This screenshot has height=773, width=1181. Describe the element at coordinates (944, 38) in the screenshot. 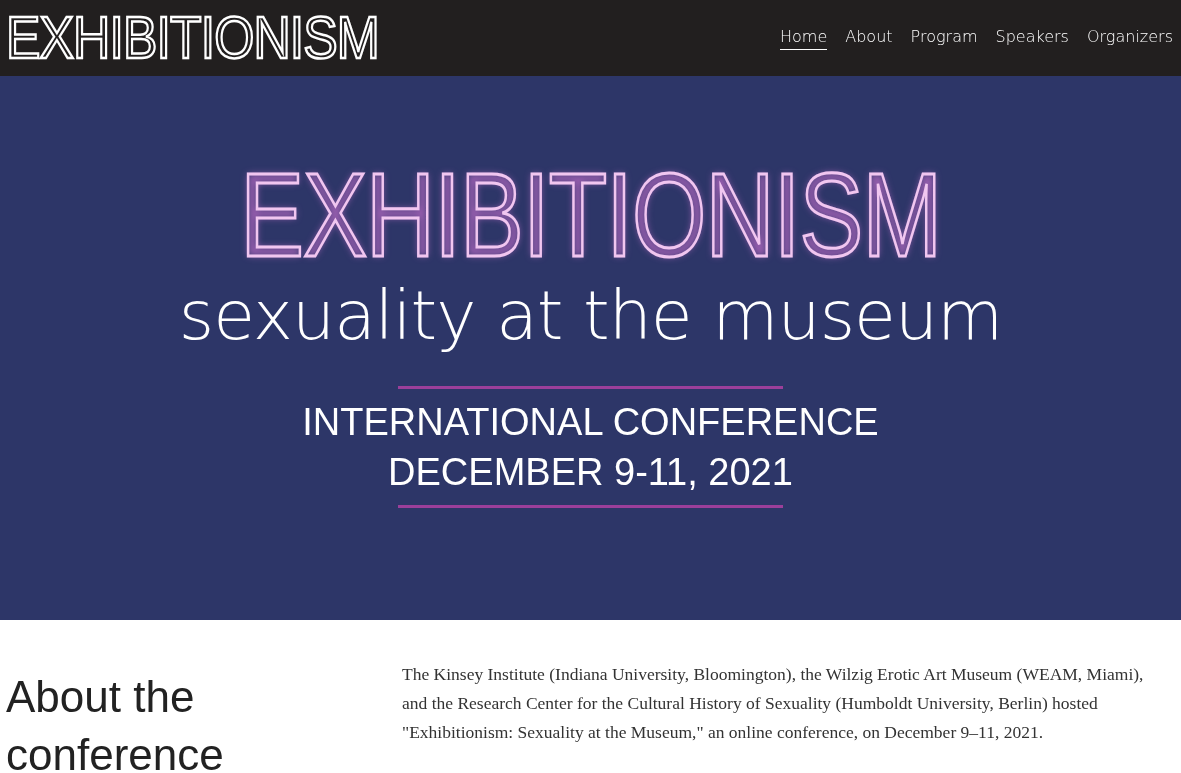

I see `nav-link: Program` at that location.